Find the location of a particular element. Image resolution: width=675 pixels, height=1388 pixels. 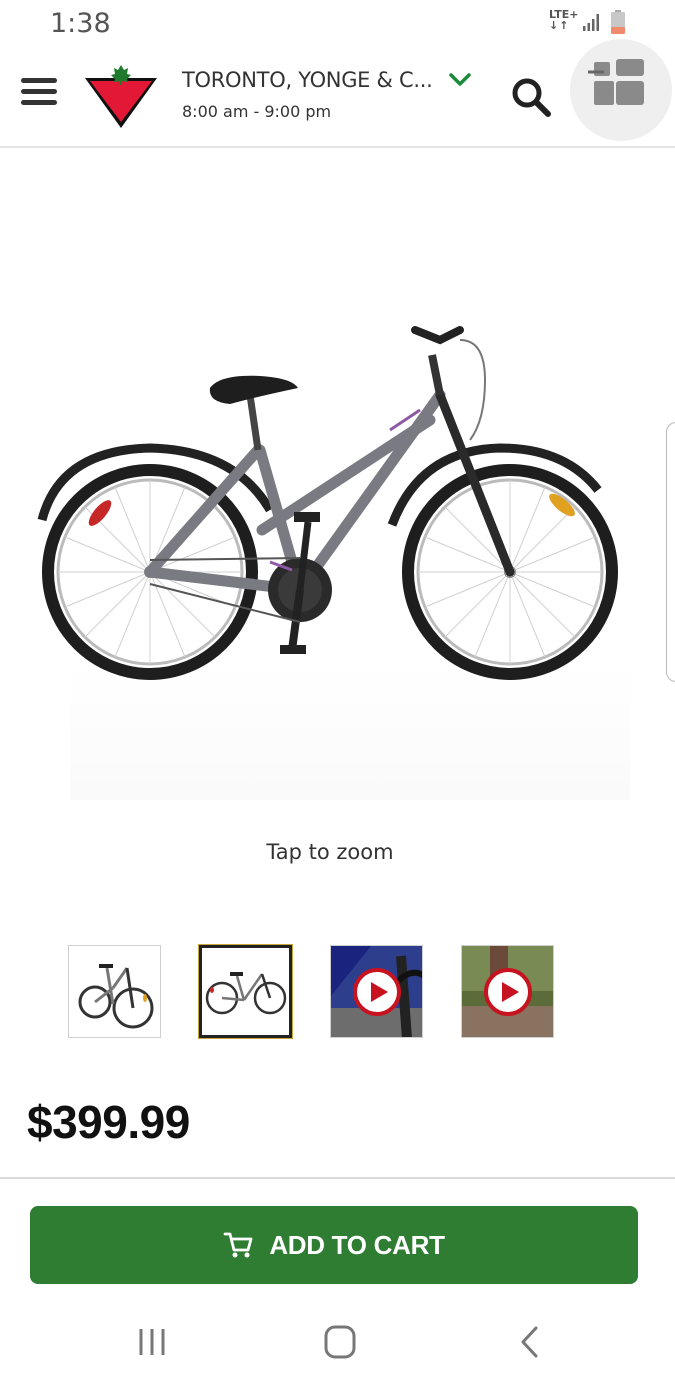

system-nav-bar is located at coordinates (337, 1342).